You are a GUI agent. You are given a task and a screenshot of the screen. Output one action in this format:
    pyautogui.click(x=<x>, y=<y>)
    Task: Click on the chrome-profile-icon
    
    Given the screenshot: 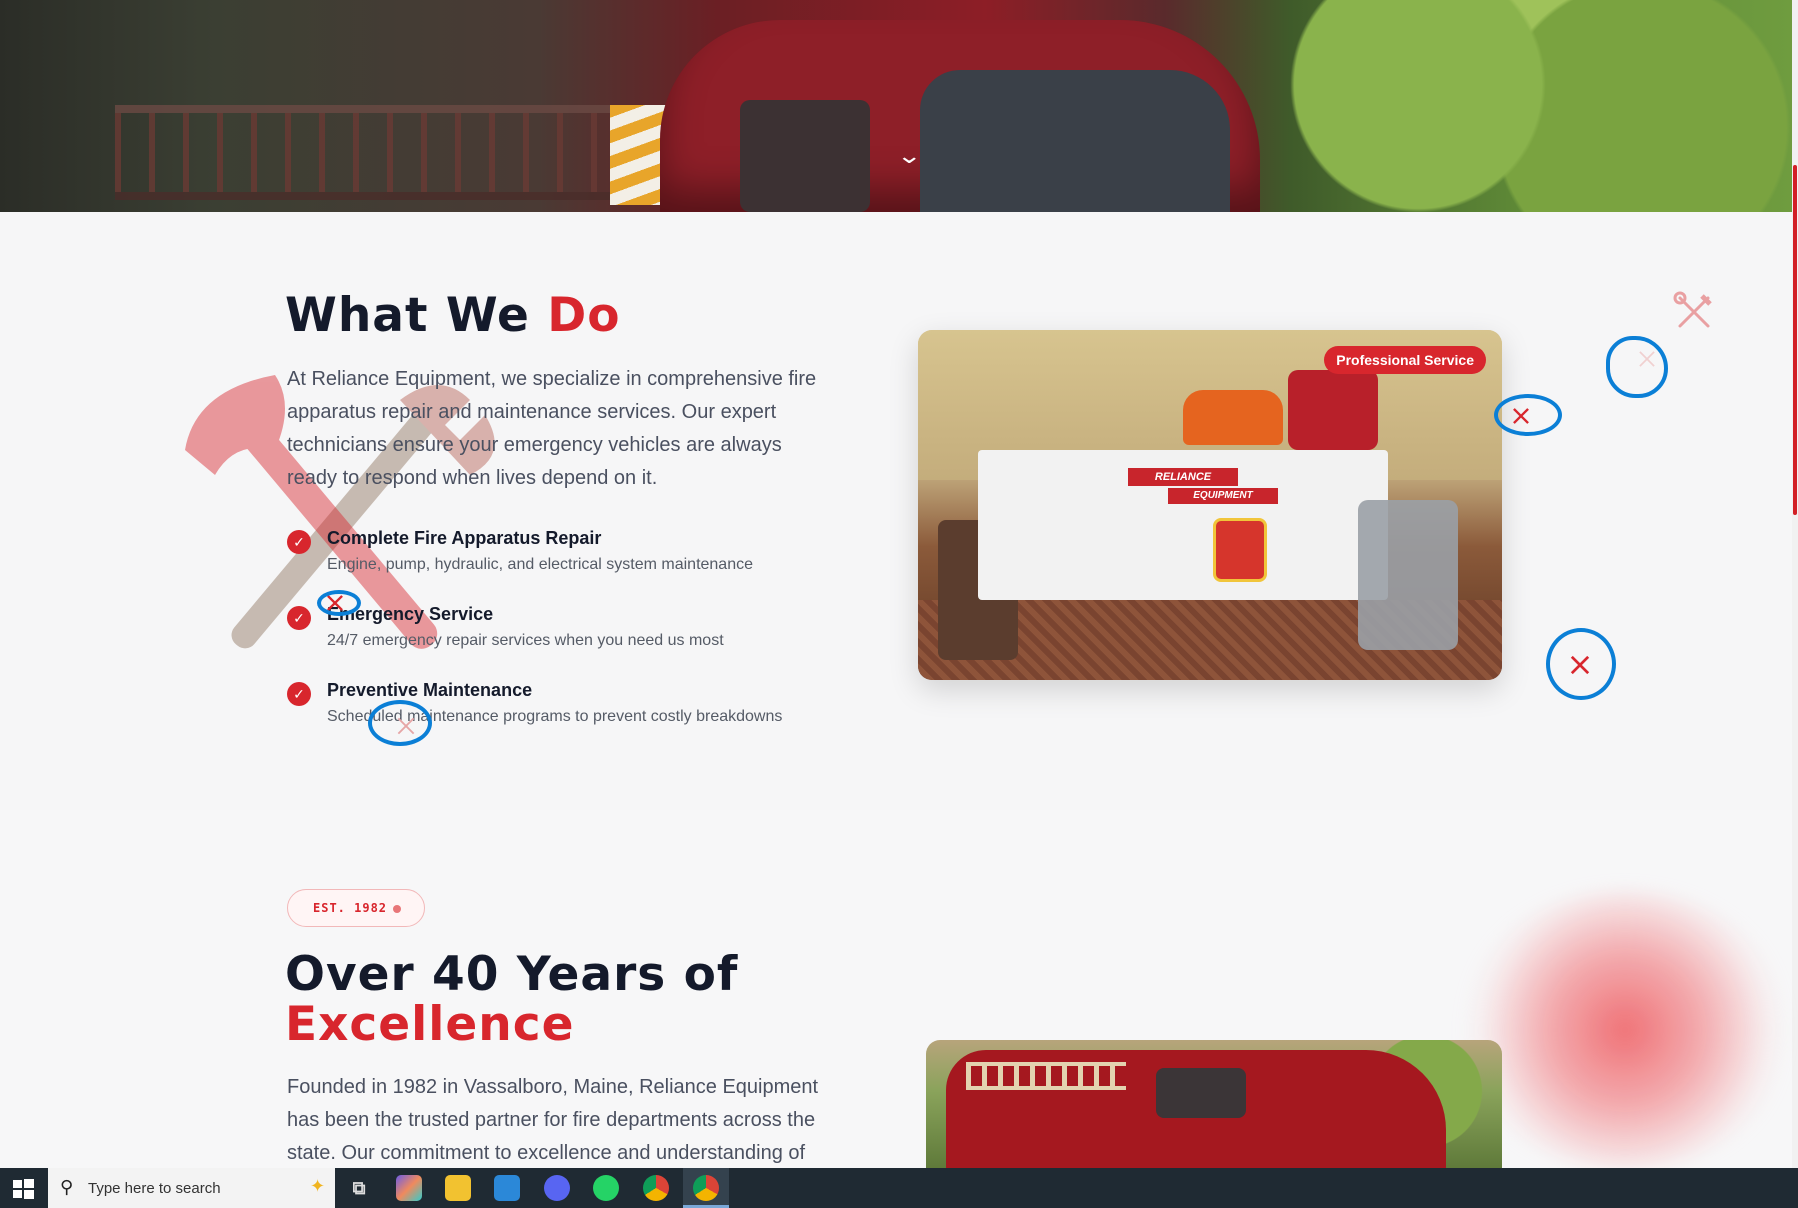 What is the action you would take?
    pyautogui.click(x=706, y=1188)
    